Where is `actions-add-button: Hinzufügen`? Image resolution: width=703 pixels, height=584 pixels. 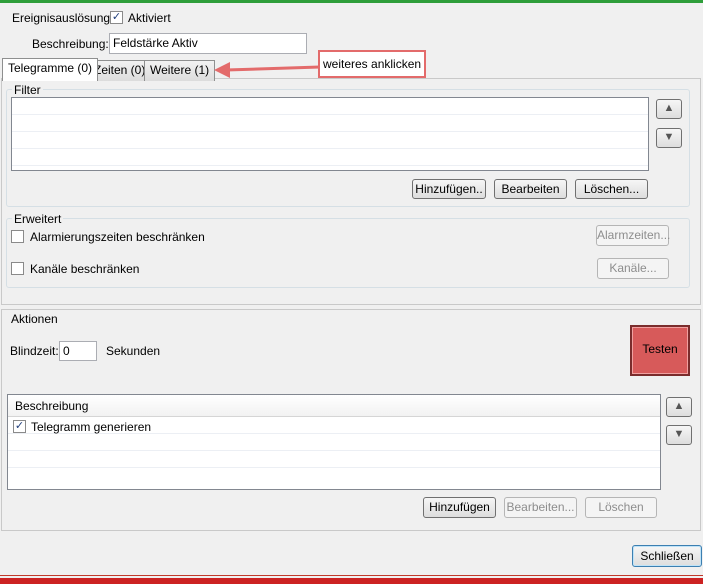 actions-add-button: Hinzufügen is located at coordinates (459, 507).